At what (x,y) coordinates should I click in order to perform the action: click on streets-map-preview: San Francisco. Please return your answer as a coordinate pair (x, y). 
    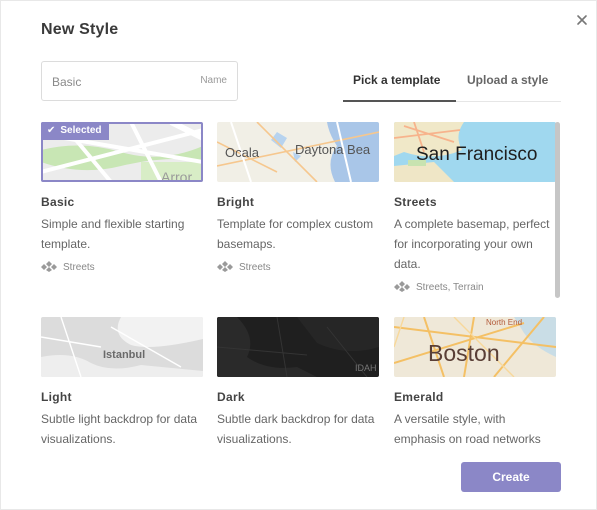
    Looking at the image, I should click on (475, 152).